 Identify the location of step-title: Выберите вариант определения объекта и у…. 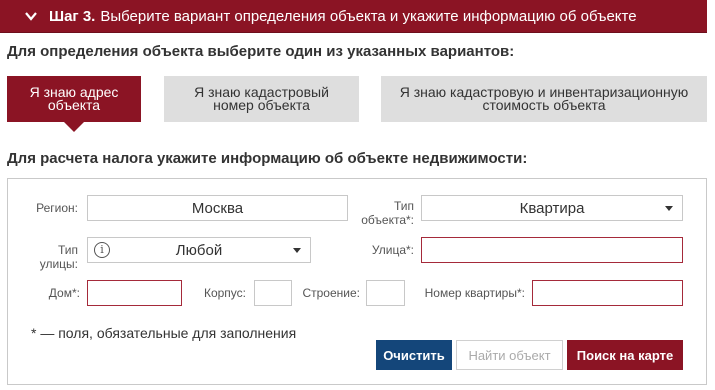
(368, 16).